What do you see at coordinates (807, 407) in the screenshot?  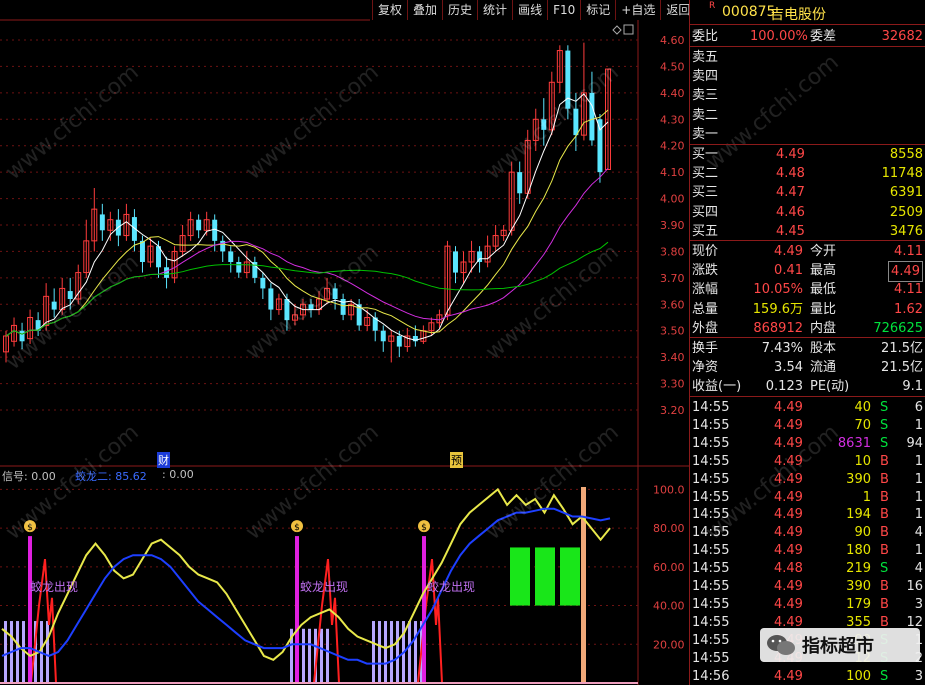 I see `tick-row: 14:55 4.49 40 S 6` at bounding box center [807, 407].